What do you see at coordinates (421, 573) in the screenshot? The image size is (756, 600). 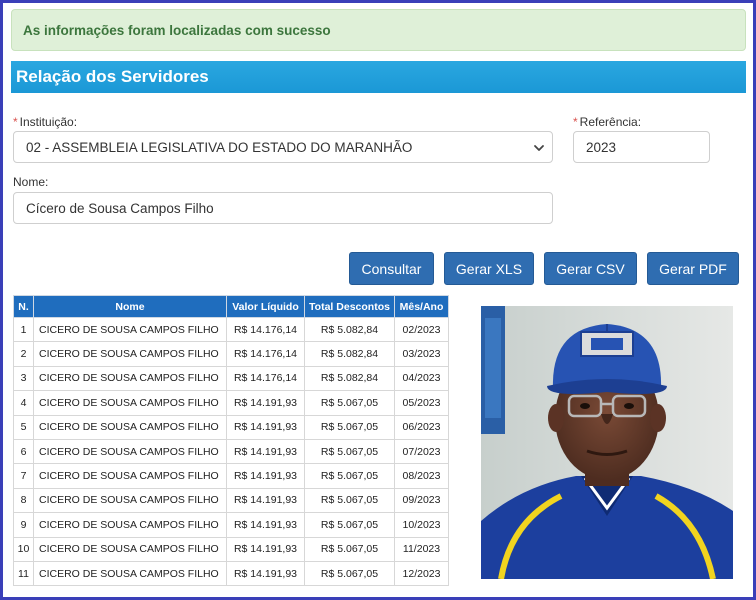 I see `cell-mes-ano: 12/2023` at bounding box center [421, 573].